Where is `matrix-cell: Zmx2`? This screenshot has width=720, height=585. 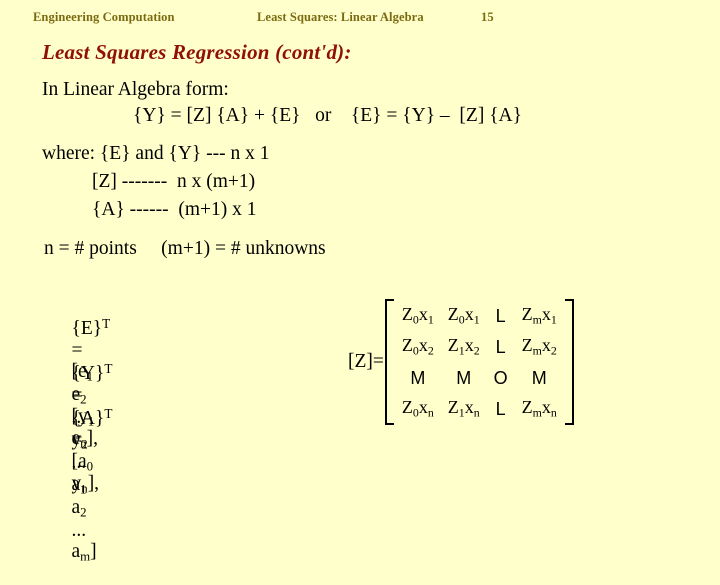 matrix-cell: Zmx2 is located at coordinates (539, 346).